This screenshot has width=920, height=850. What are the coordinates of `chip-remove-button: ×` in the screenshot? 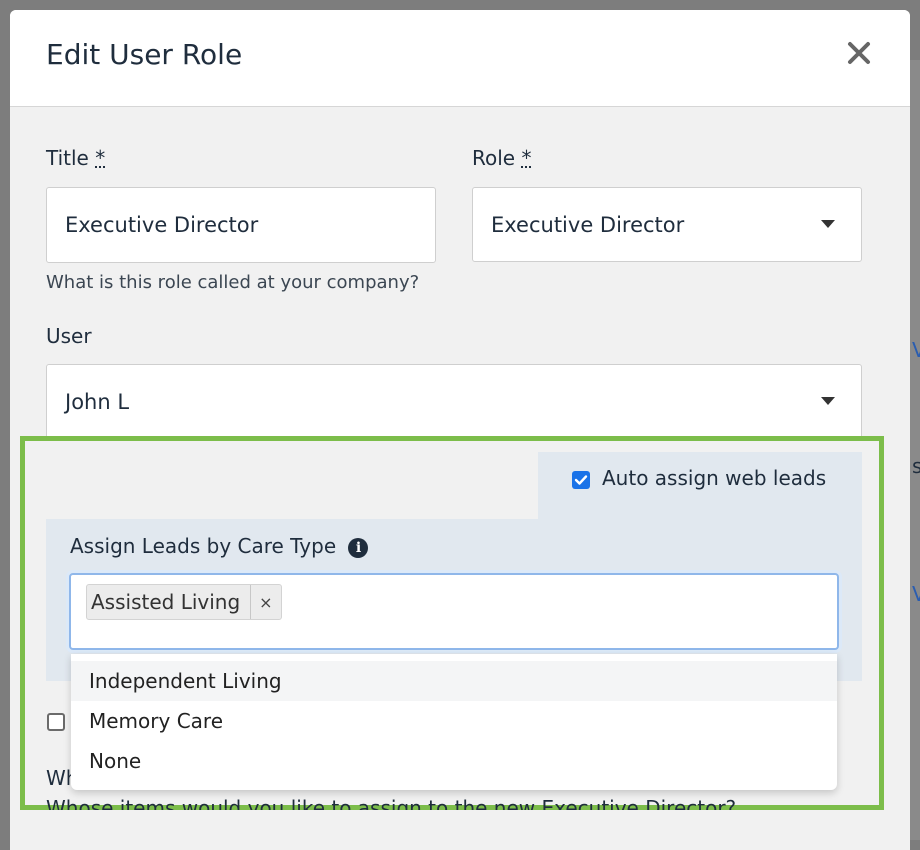 It's located at (265, 602).